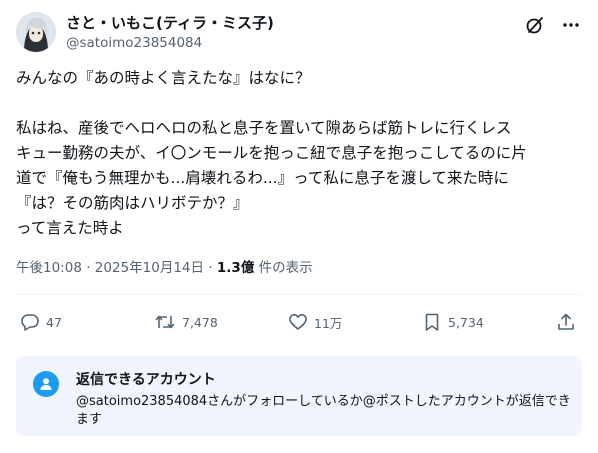 This screenshot has height=453, width=598. What do you see at coordinates (170, 43) in the screenshot?
I see `author-handle: @satoimo23854084` at bounding box center [170, 43].